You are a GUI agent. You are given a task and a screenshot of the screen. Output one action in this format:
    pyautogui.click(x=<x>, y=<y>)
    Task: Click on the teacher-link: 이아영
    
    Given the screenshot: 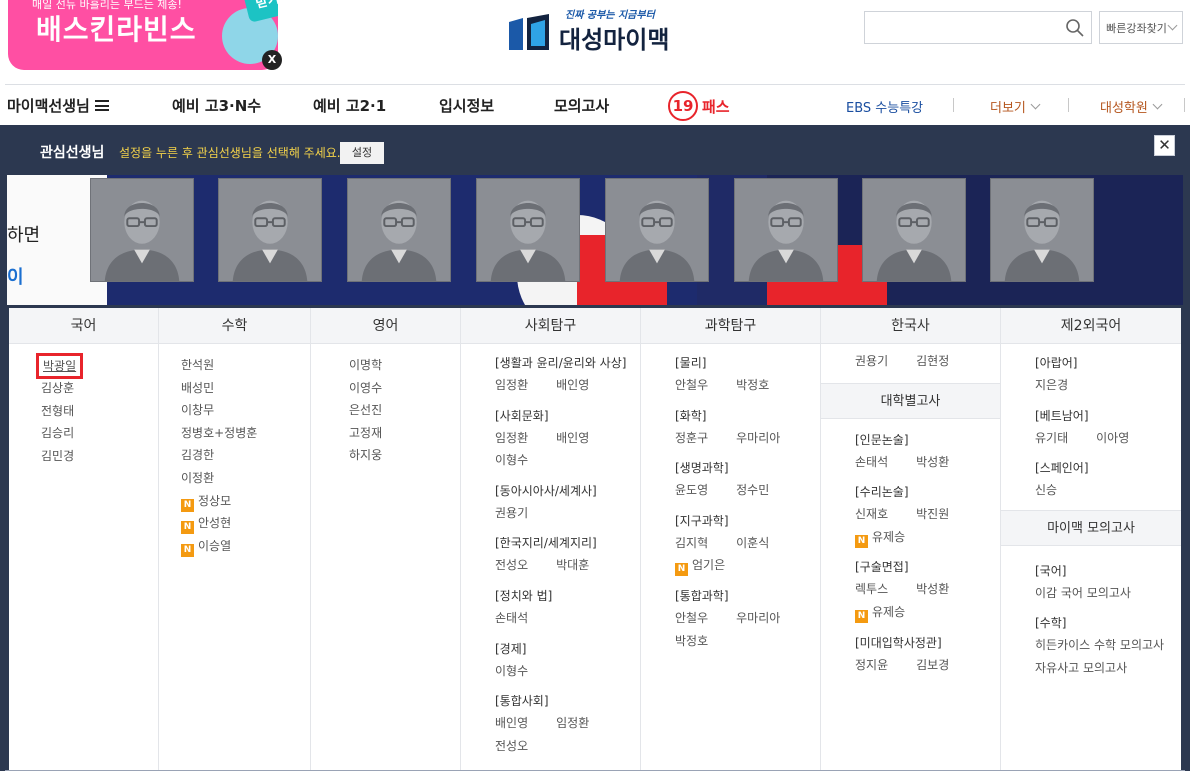 What is the action you would take?
    pyautogui.click(x=1112, y=438)
    